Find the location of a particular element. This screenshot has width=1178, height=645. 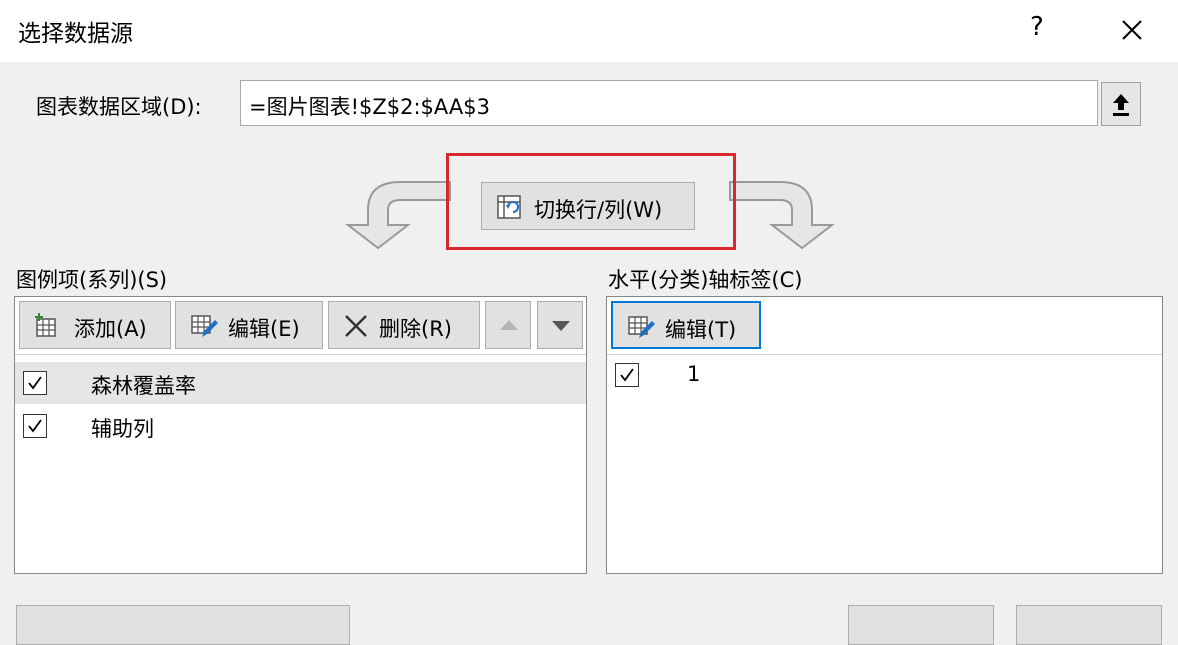

edit-axis-labels-label: 编辑(T) is located at coordinates (701, 330).